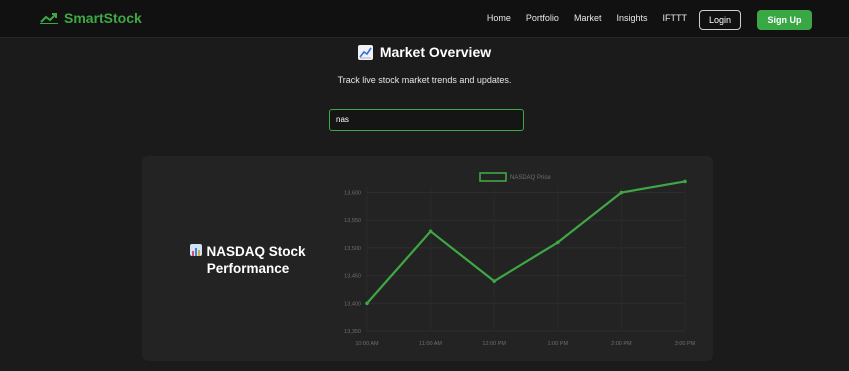  I want to click on chart-emoji-icon, so click(365, 52).